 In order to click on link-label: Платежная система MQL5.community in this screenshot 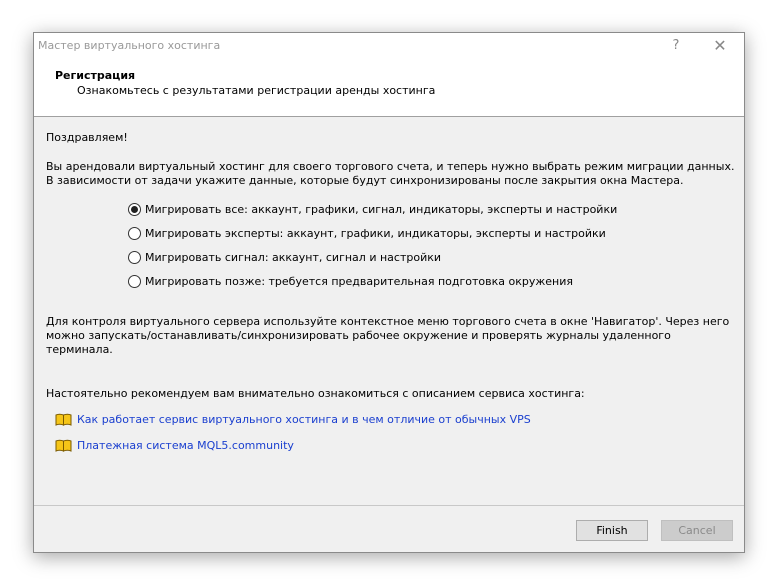, I will do `click(185, 445)`.